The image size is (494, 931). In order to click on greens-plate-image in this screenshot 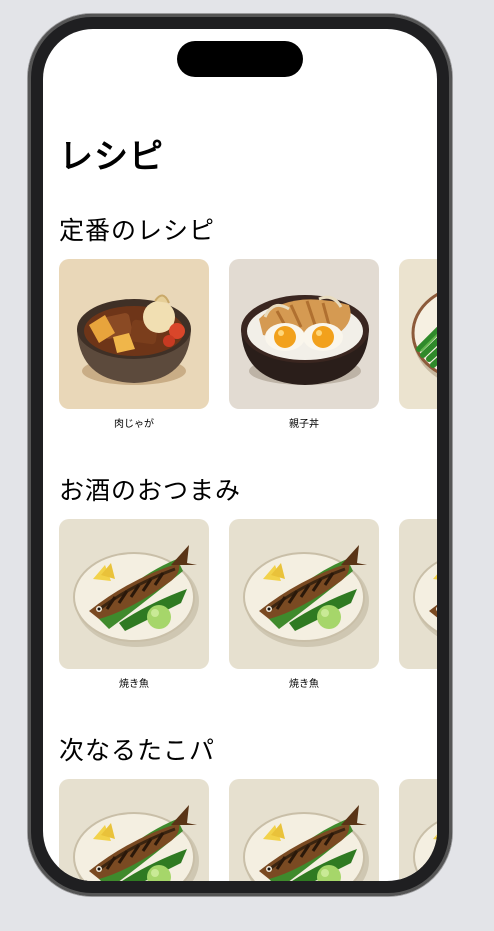, I will do `click(418, 334)`.